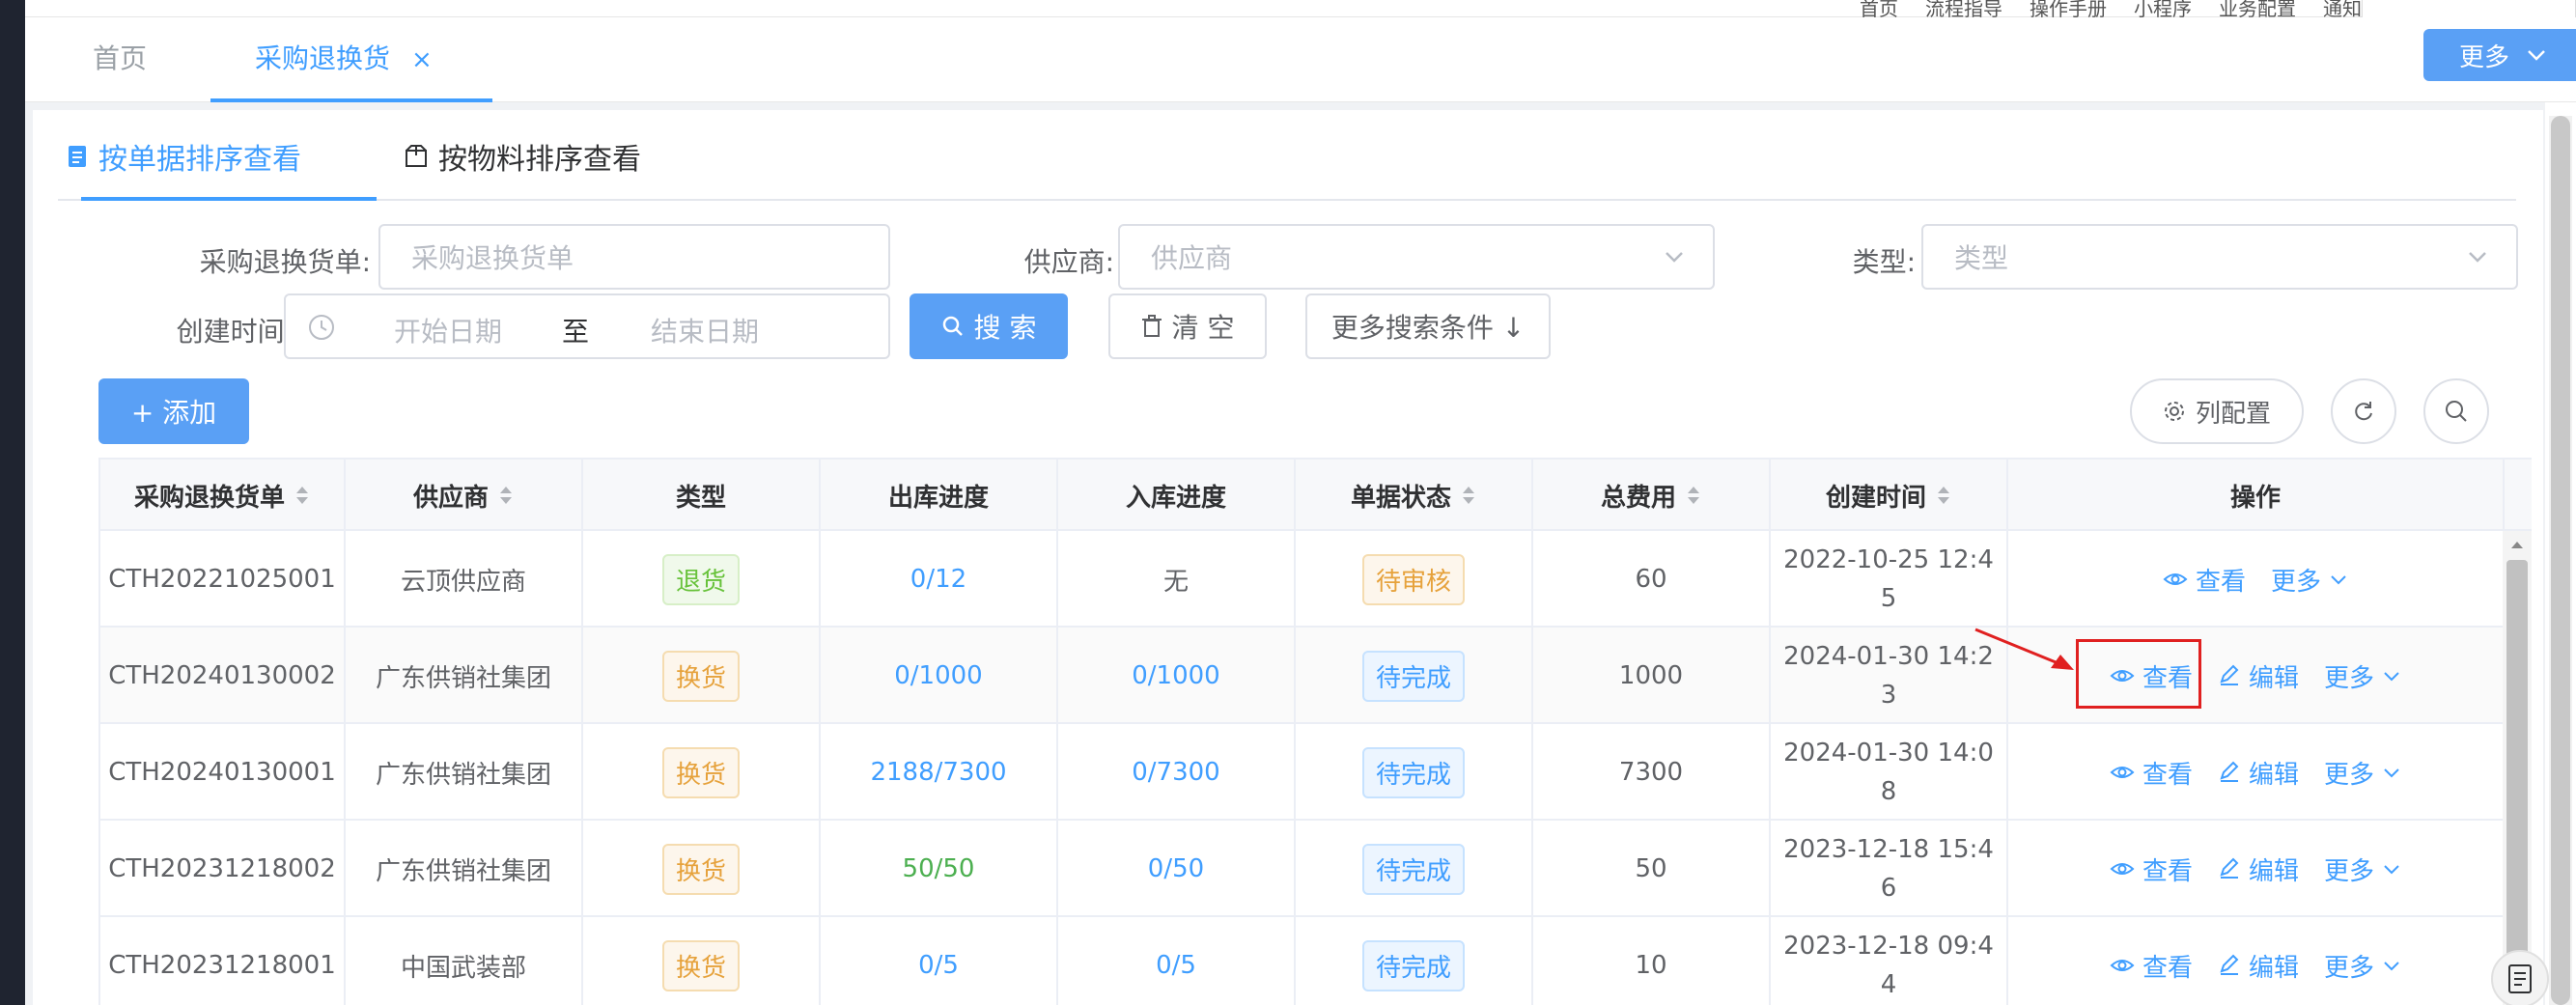  What do you see at coordinates (2520, 977) in the screenshot?
I see `floating-document-icon` at bounding box center [2520, 977].